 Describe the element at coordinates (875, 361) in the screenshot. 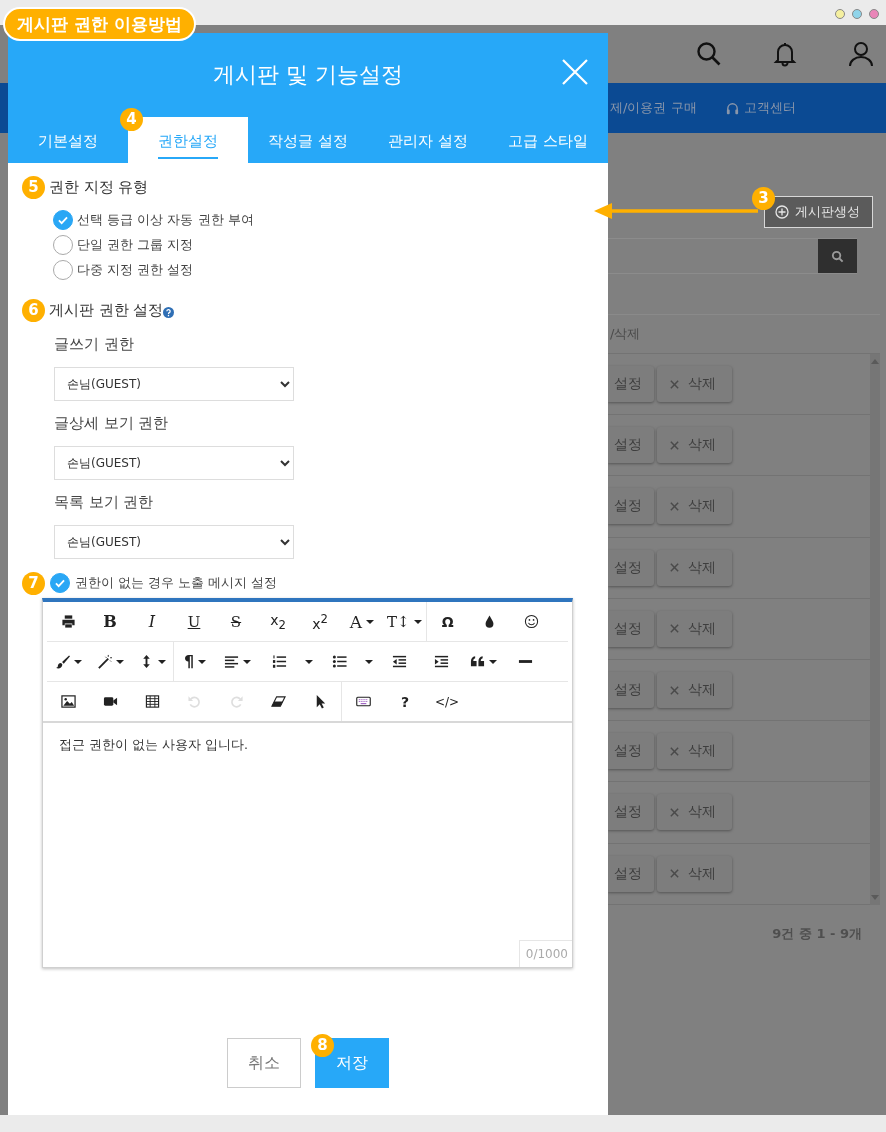

I see `scroll-up-icon` at that location.